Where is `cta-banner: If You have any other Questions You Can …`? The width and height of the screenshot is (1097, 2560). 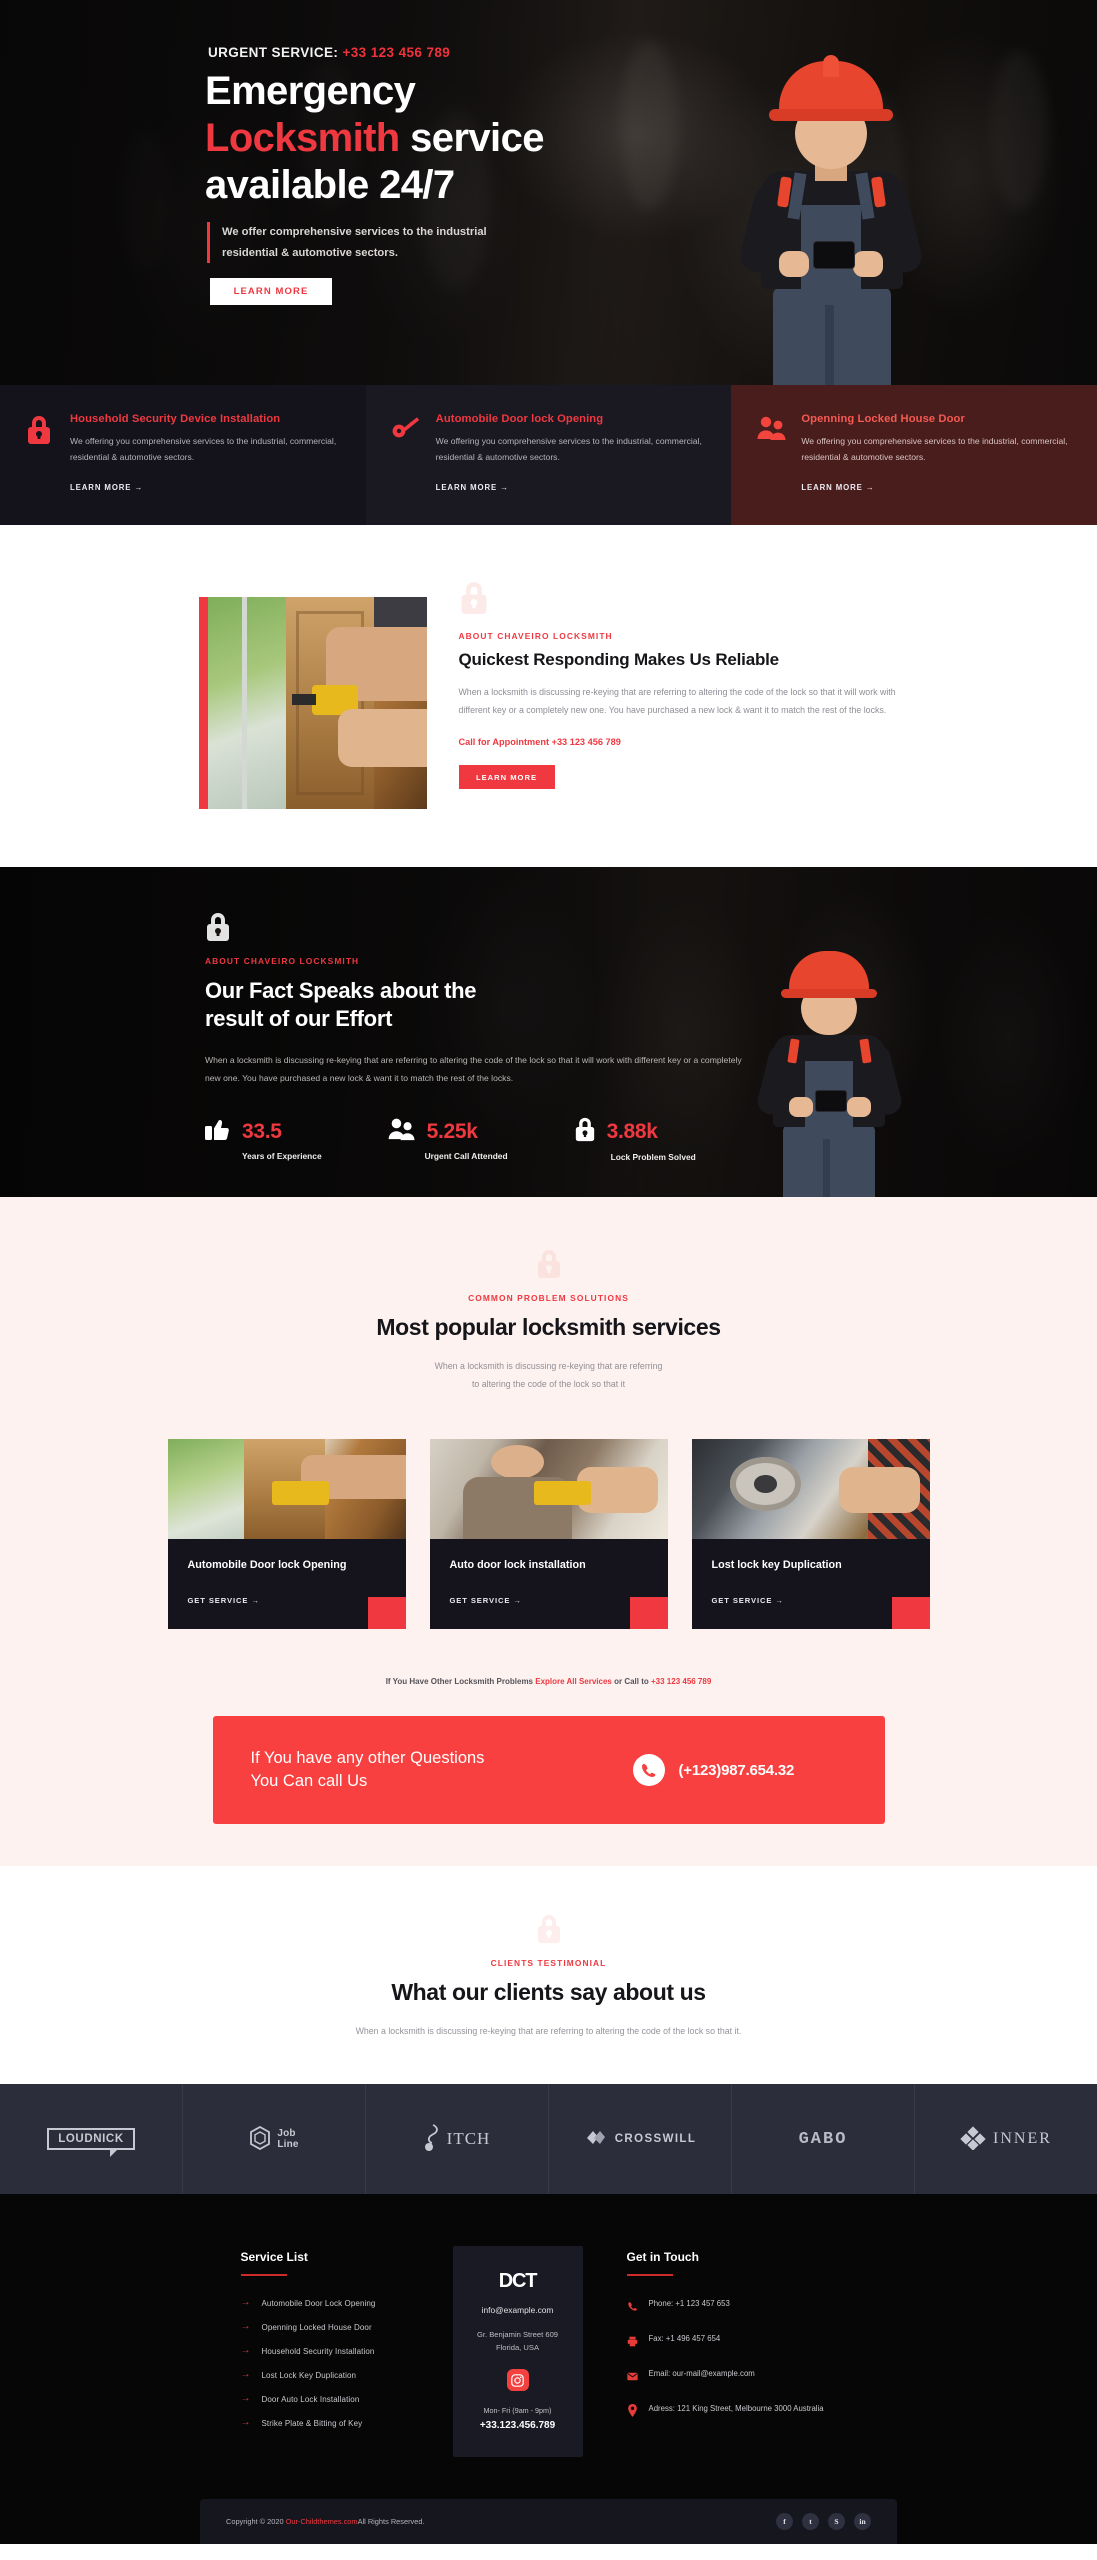
cta-banner: If You have any other Questions You Can … is located at coordinates (548, 1770).